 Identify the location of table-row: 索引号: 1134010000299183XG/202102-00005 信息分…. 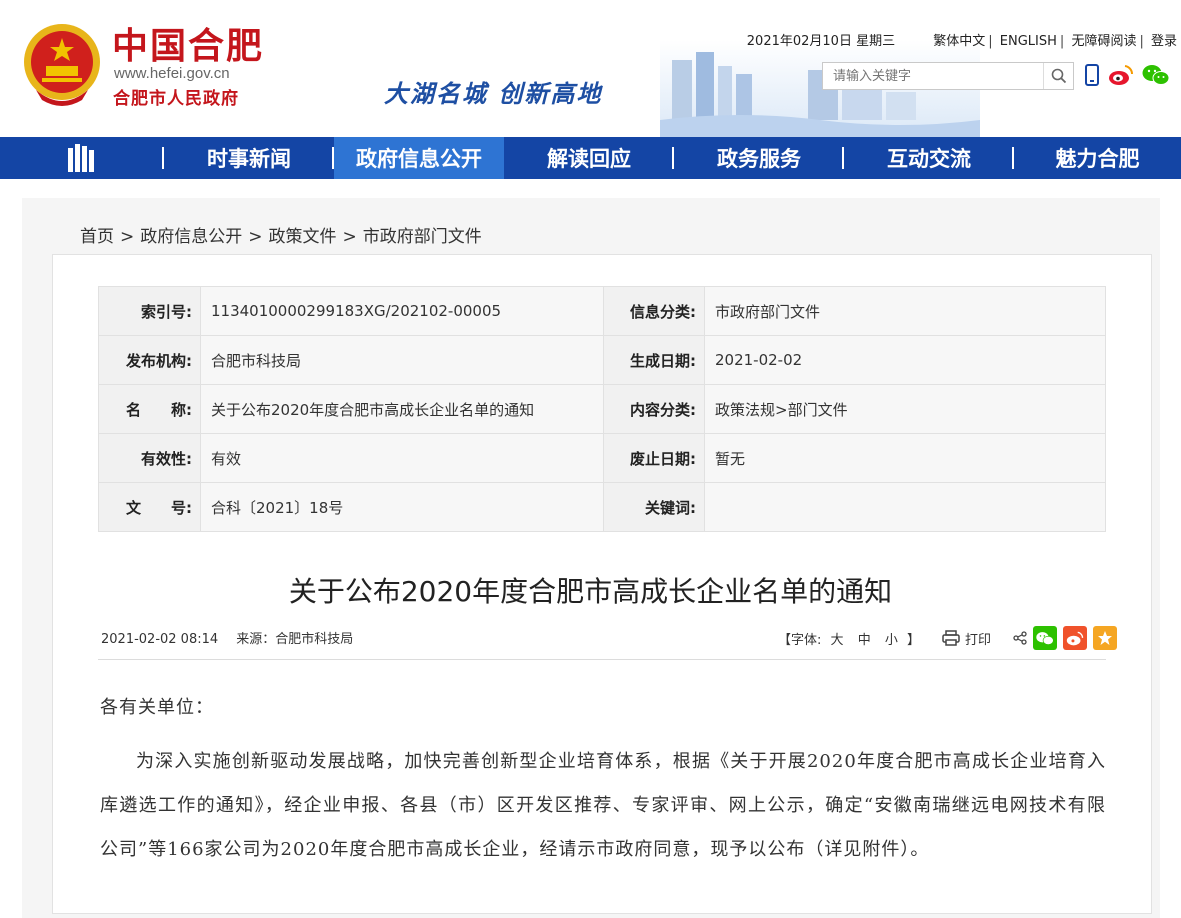
(602, 311).